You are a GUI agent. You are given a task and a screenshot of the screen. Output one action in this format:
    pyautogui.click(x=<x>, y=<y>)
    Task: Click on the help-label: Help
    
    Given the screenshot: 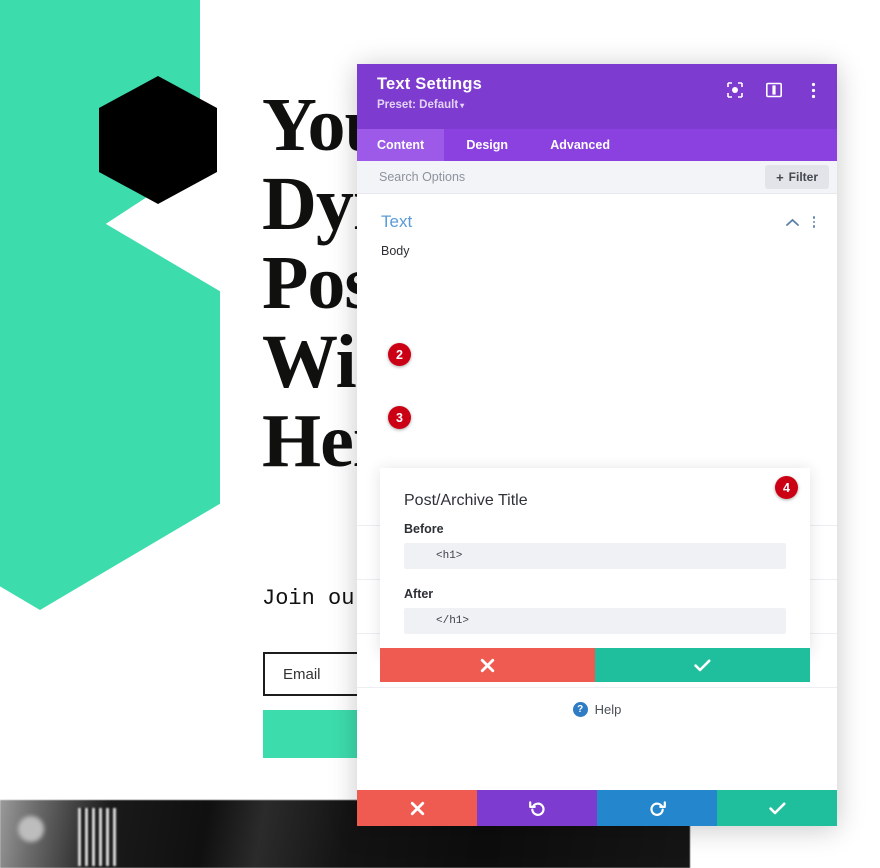 What is the action you would take?
    pyautogui.click(x=608, y=709)
    